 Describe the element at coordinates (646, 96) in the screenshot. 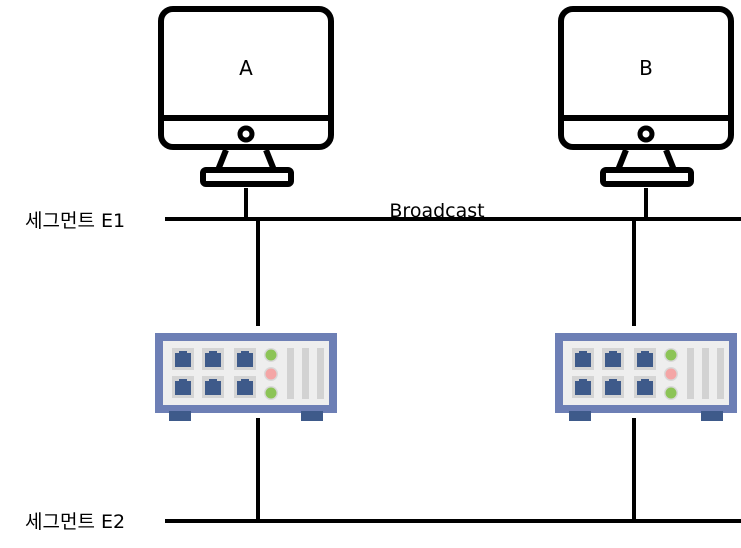

I see `computer-b-icon` at that location.